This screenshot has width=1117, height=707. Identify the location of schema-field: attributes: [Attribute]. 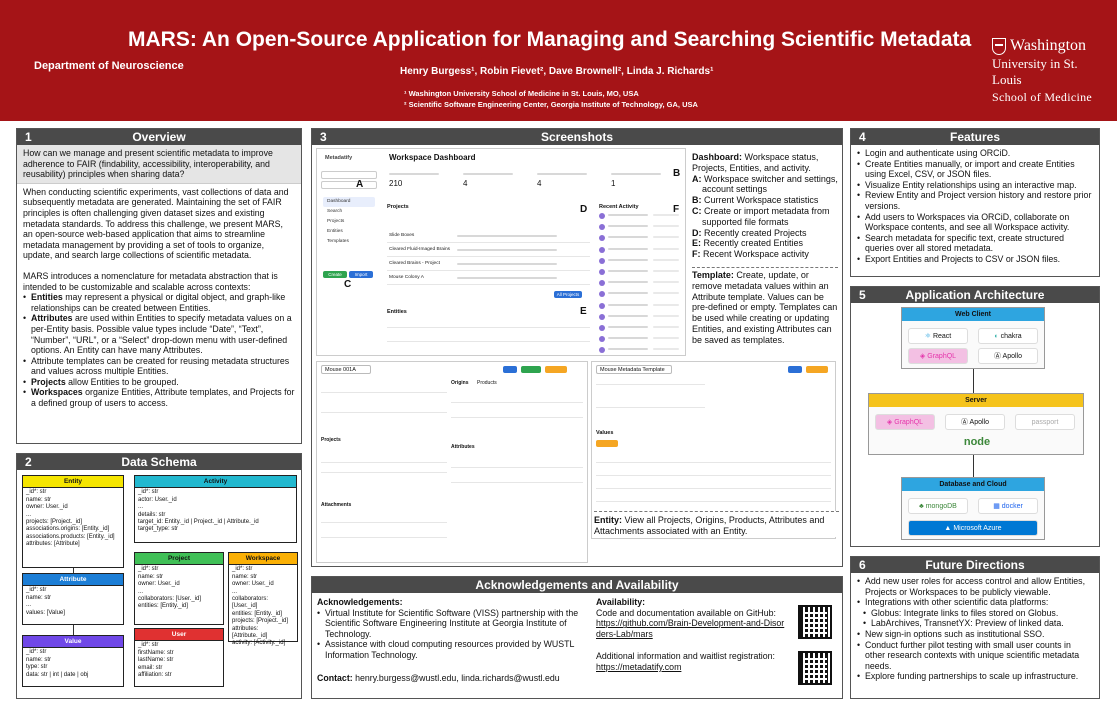
(53, 544).